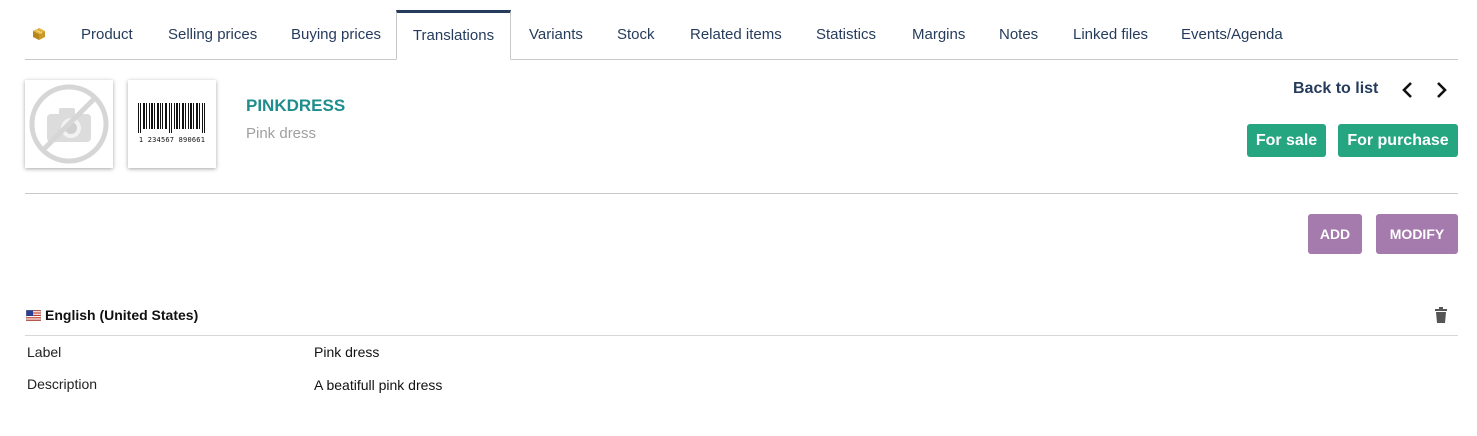 The image size is (1477, 436). Describe the element at coordinates (1286, 140) in the screenshot. I see `status-badge-for-sale: For sale` at that location.